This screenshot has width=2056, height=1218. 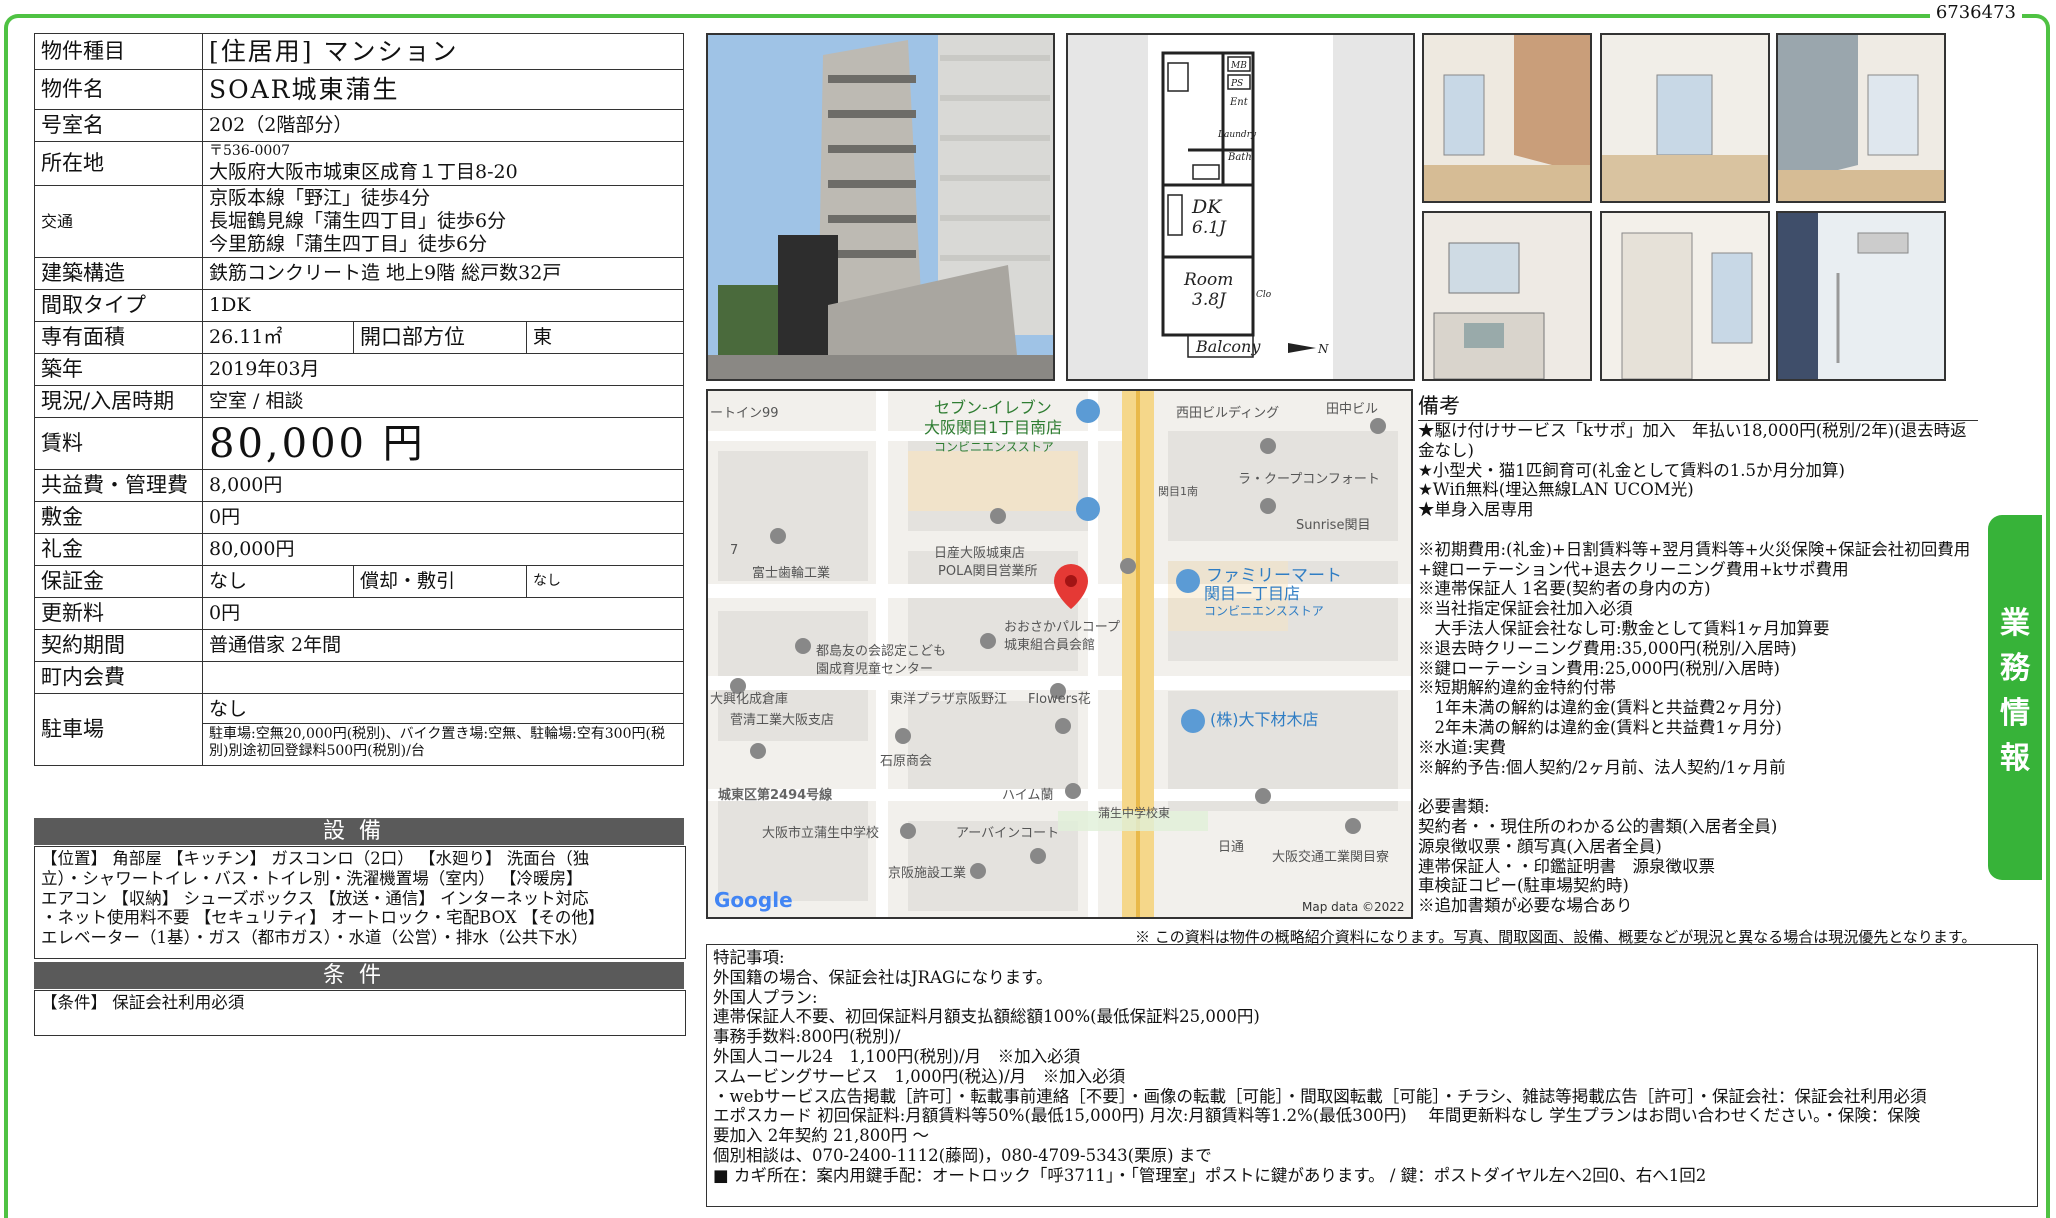 What do you see at coordinates (314, 938) in the screenshot?
I see `equipment-line: エレベーター（1基）・ガス（都市ガス）・水道（公営）・排水（公共下水）` at bounding box center [314, 938].